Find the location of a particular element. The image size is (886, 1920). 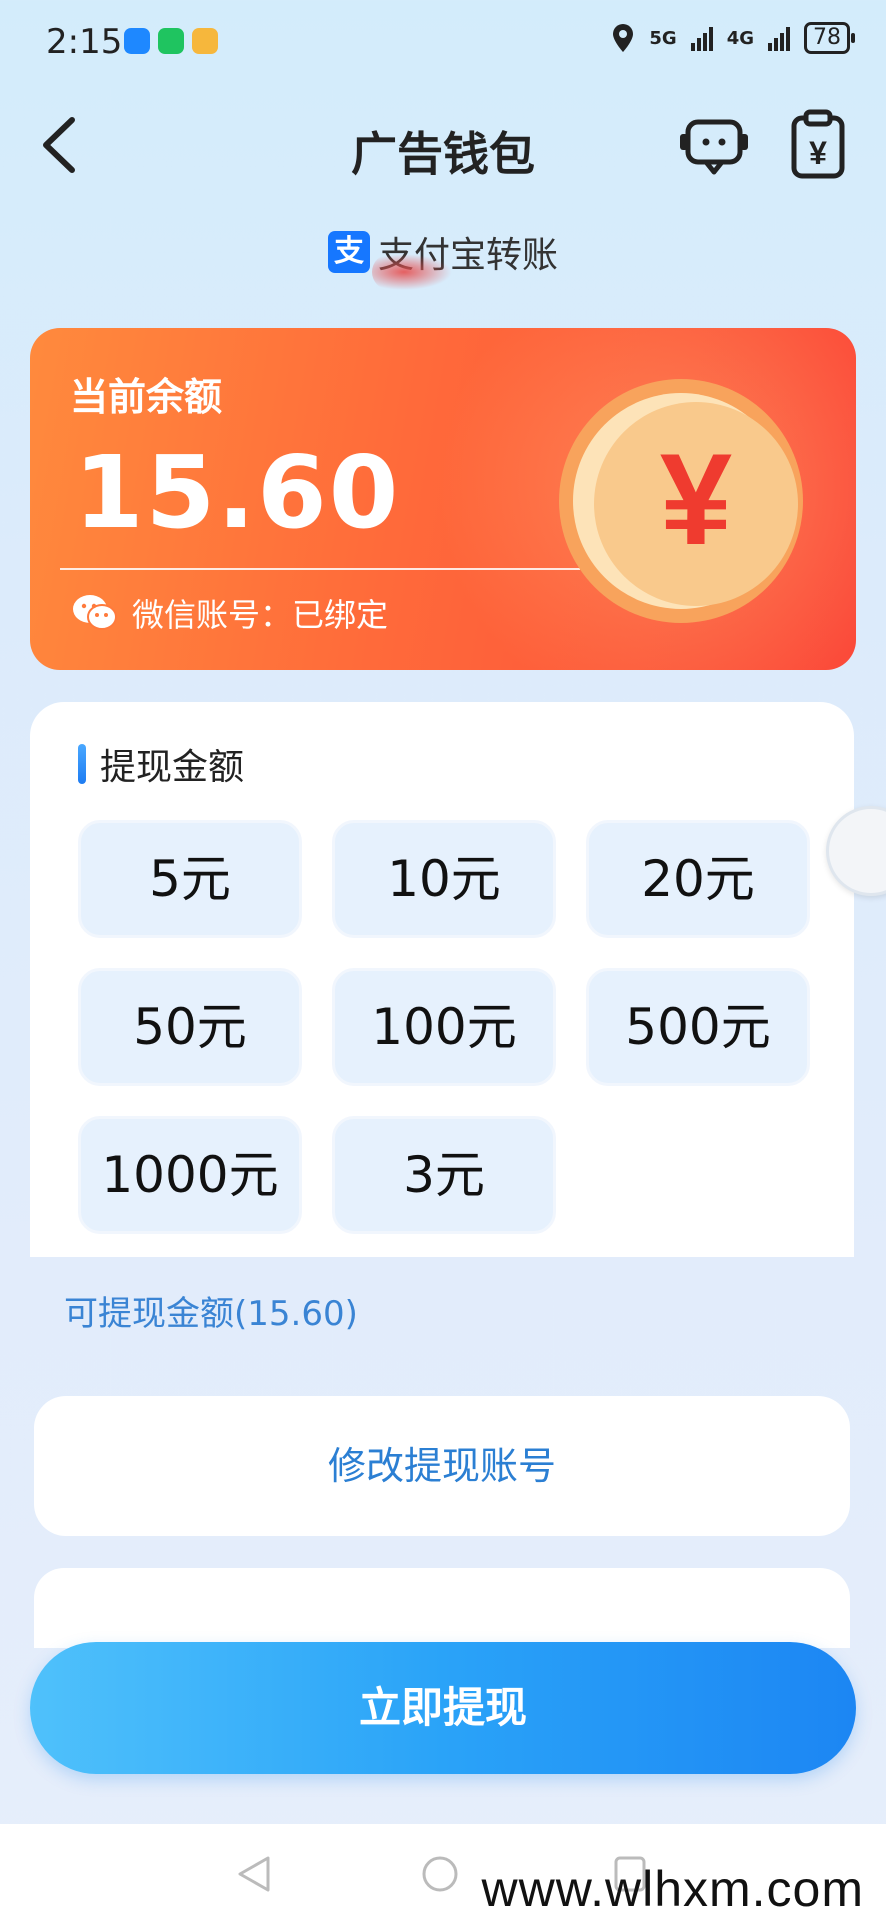

watermark-text: www.wlhxm.com is located at coordinates (672, 1889).